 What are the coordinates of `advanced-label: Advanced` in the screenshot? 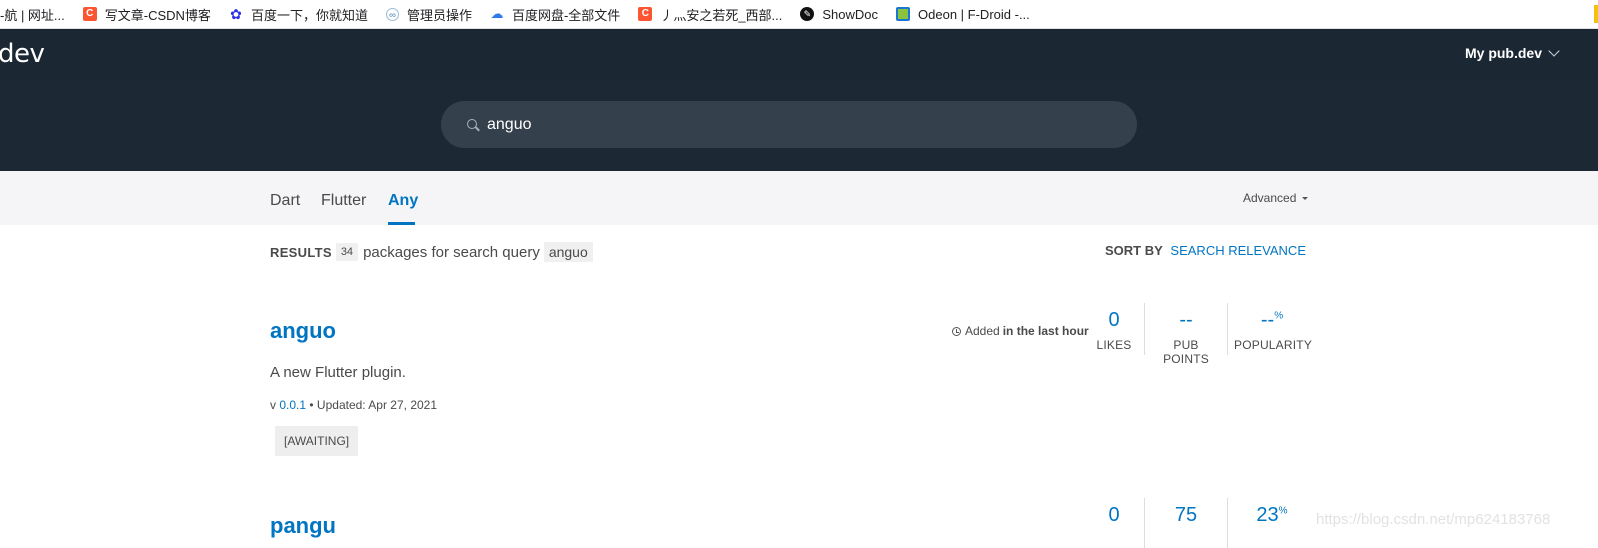 It's located at (1270, 198).